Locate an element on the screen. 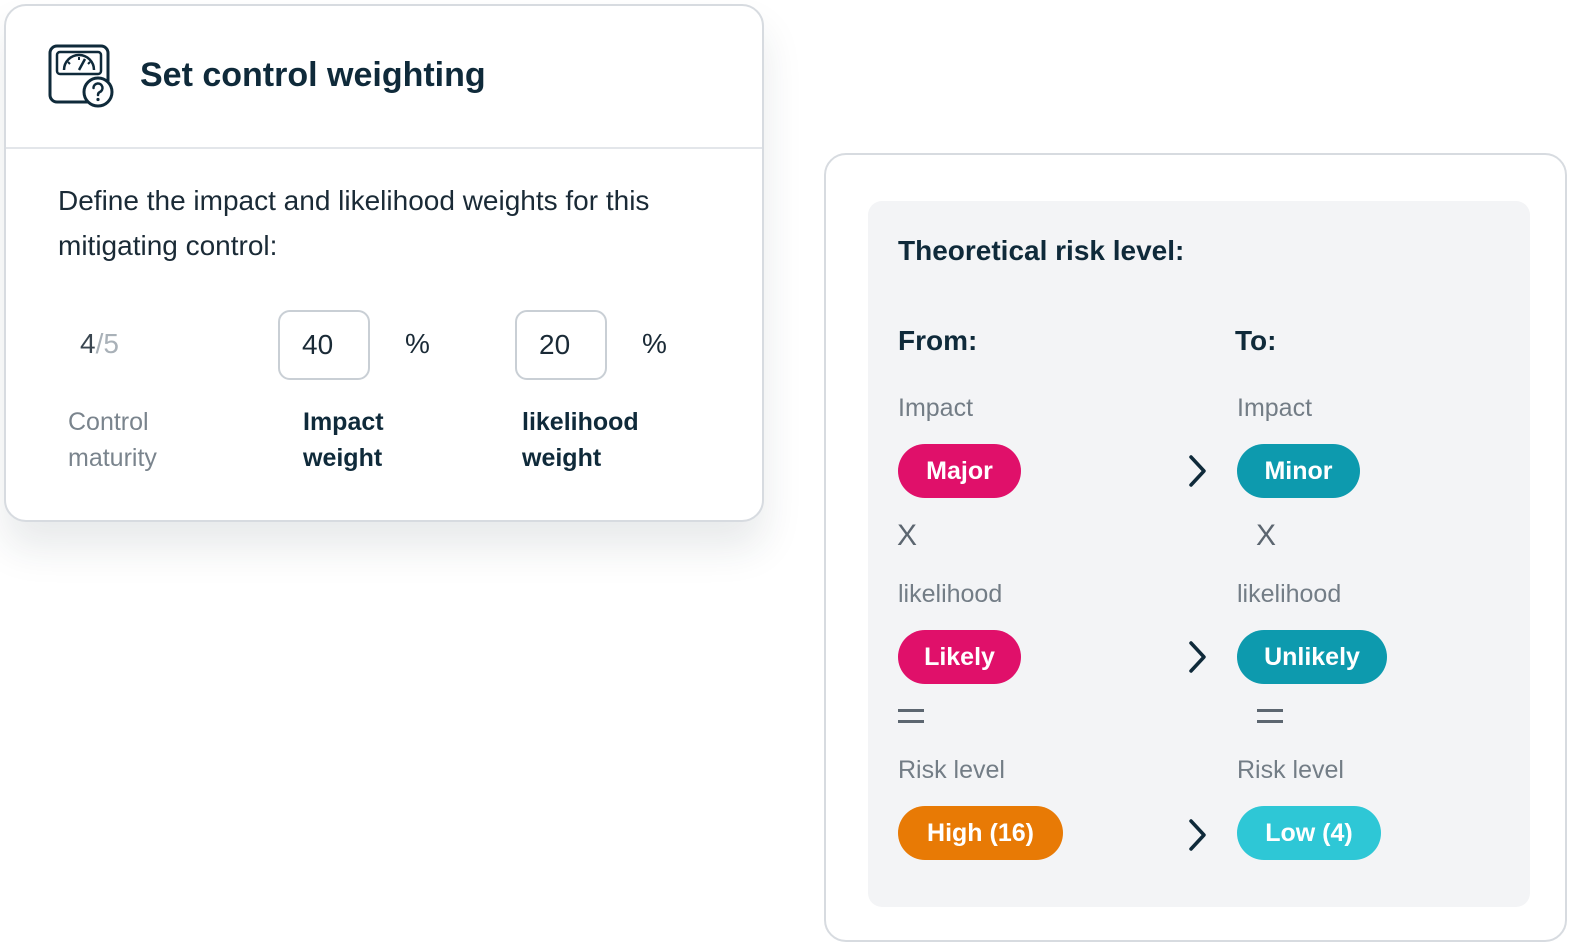 This screenshot has height=945, width=1569. to-impact-pill: Minor is located at coordinates (1298, 471).